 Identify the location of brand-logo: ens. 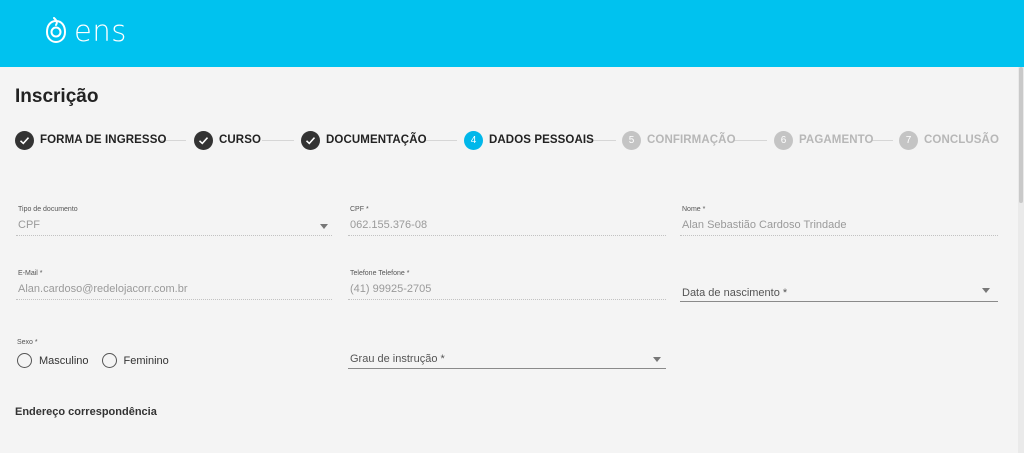
(85, 31).